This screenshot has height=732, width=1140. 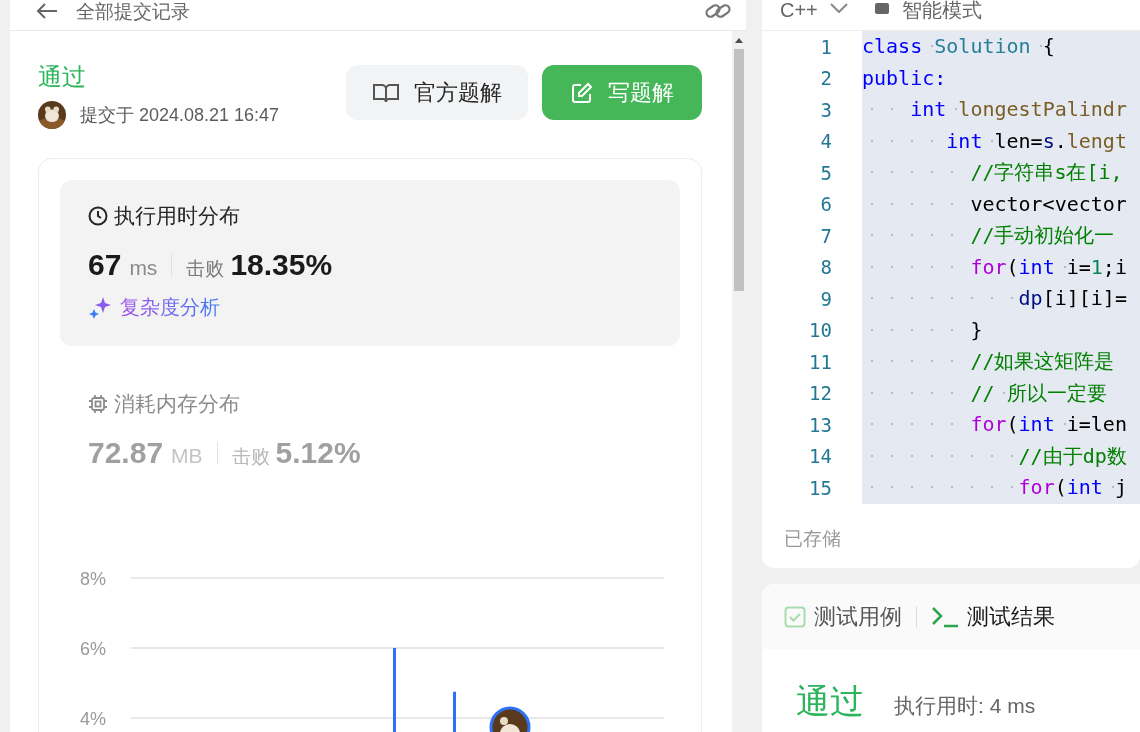 I want to click on avatar-marker, so click(x=510, y=719).